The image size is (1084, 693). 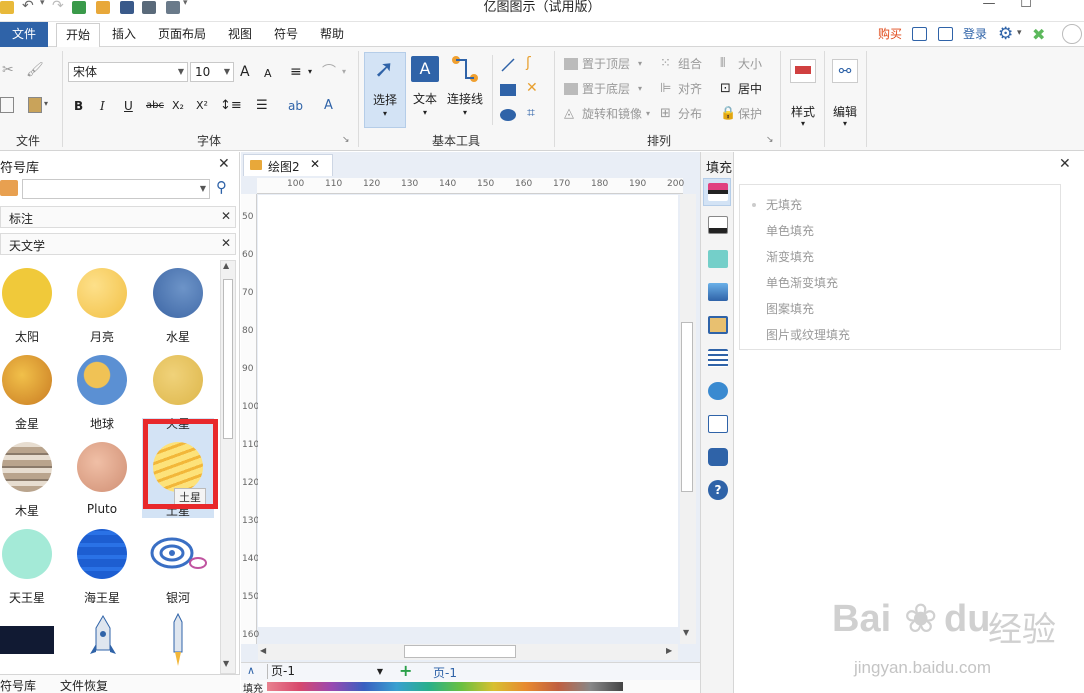 What do you see at coordinates (231, 106) in the screenshot?
I see `line-spacing-icon: ↕≡` at bounding box center [231, 106].